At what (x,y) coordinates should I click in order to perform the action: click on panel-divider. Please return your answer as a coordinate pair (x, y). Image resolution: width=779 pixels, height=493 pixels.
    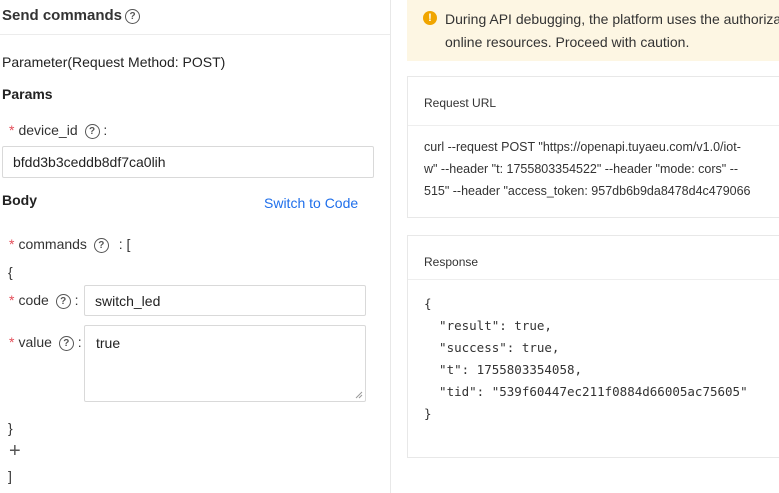
    Looking at the image, I should click on (390, 246).